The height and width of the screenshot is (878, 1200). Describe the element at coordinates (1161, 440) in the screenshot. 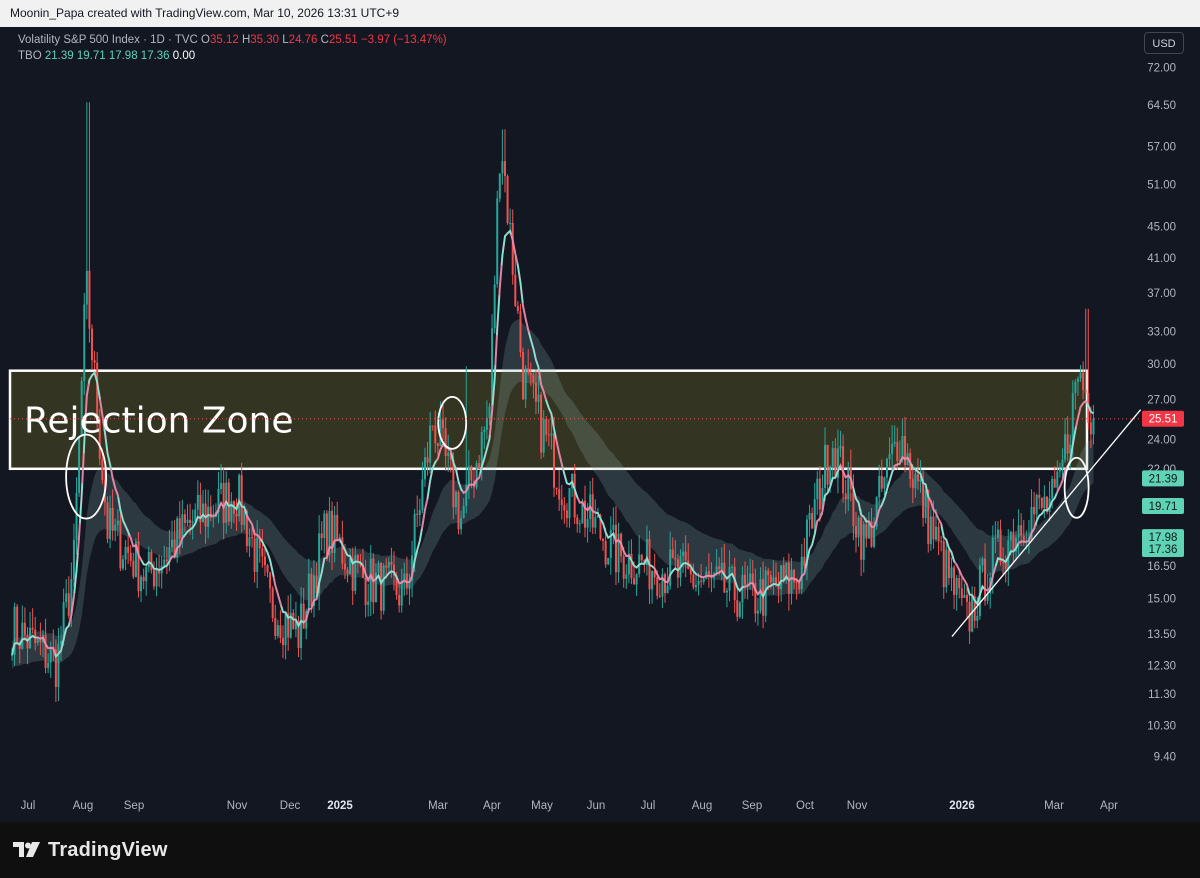

I see `y-tick-label: 24.00` at that location.